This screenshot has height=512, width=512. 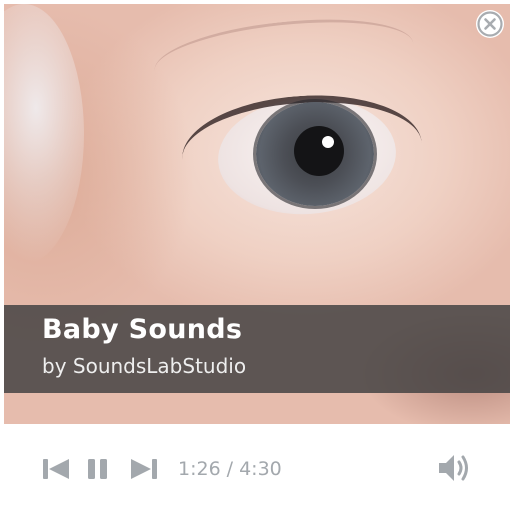 What do you see at coordinates (44, 134) in the screenshot?
I see `artwork-ear-highlight` at bounding box center [44, 134].